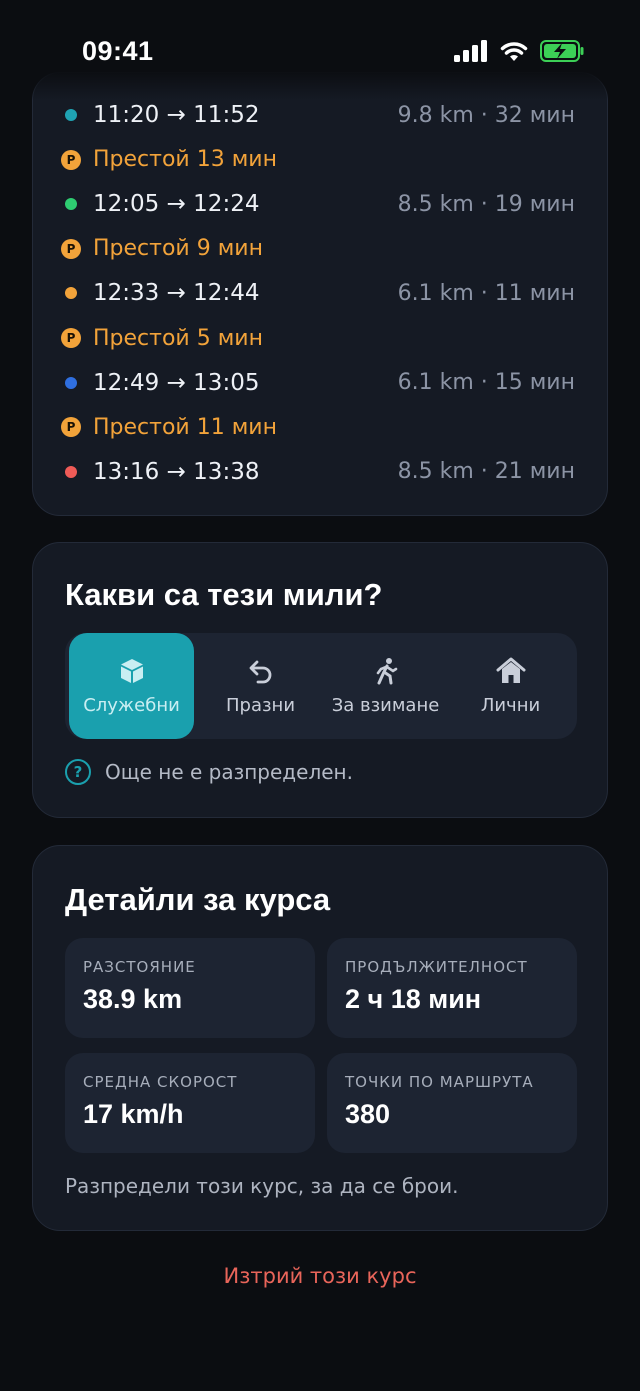 The image size is (640, 1391). I want to click on stop-duration: Престой 9 мин, so click(178, 249).